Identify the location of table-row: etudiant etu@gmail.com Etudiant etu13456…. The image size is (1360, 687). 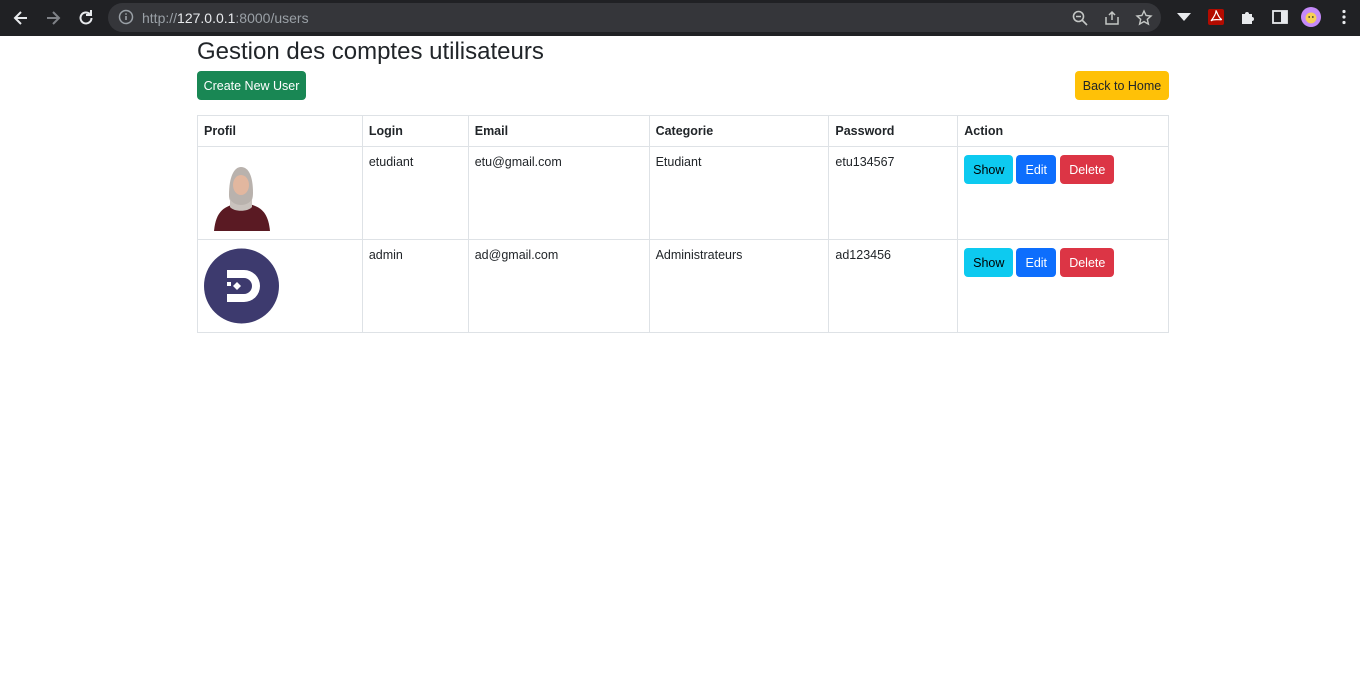
(683, 193).